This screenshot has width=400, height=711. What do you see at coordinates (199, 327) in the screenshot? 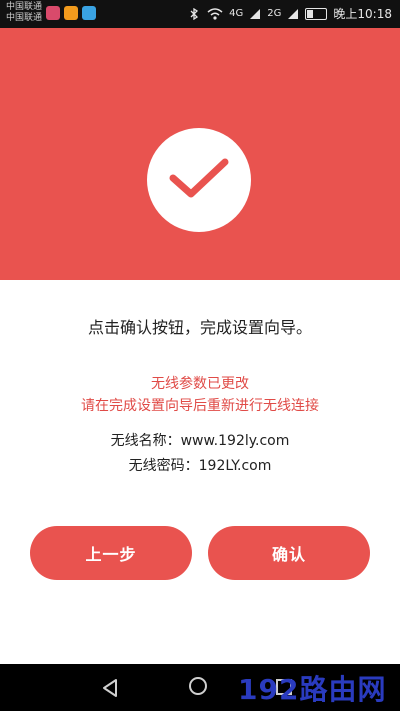
I see `instruction-text: 点击确认按钮，完成设置向导。` at bounding box center [199, 327].